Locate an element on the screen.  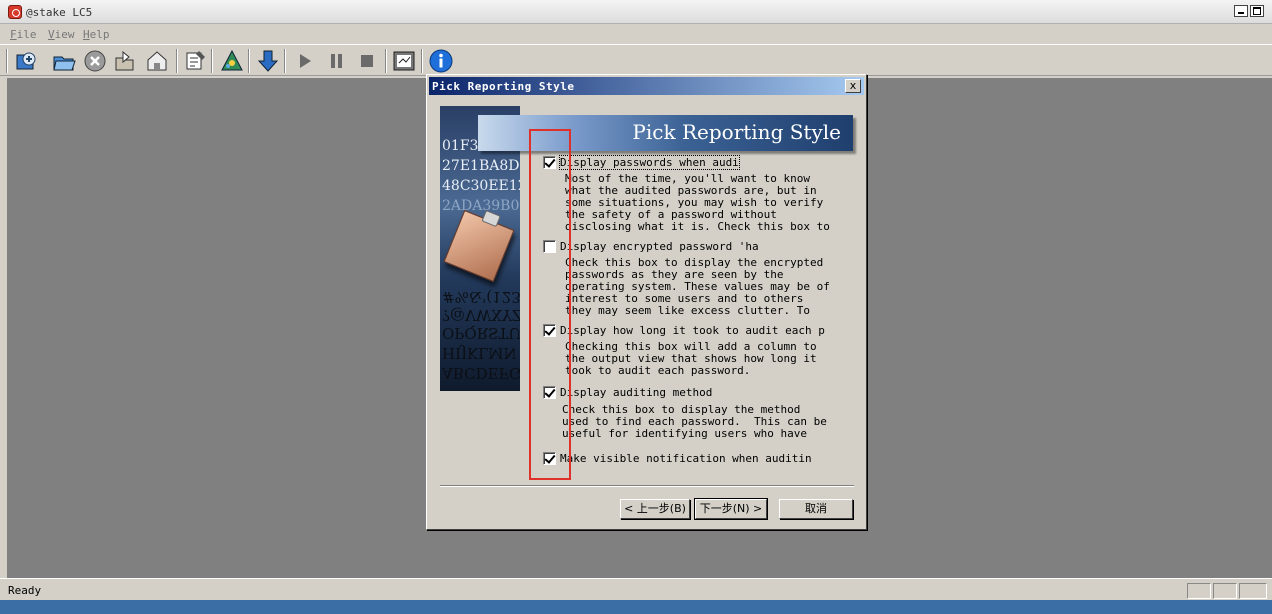
side-image-text: HIJKLMN is located at coordinates (479, 353).